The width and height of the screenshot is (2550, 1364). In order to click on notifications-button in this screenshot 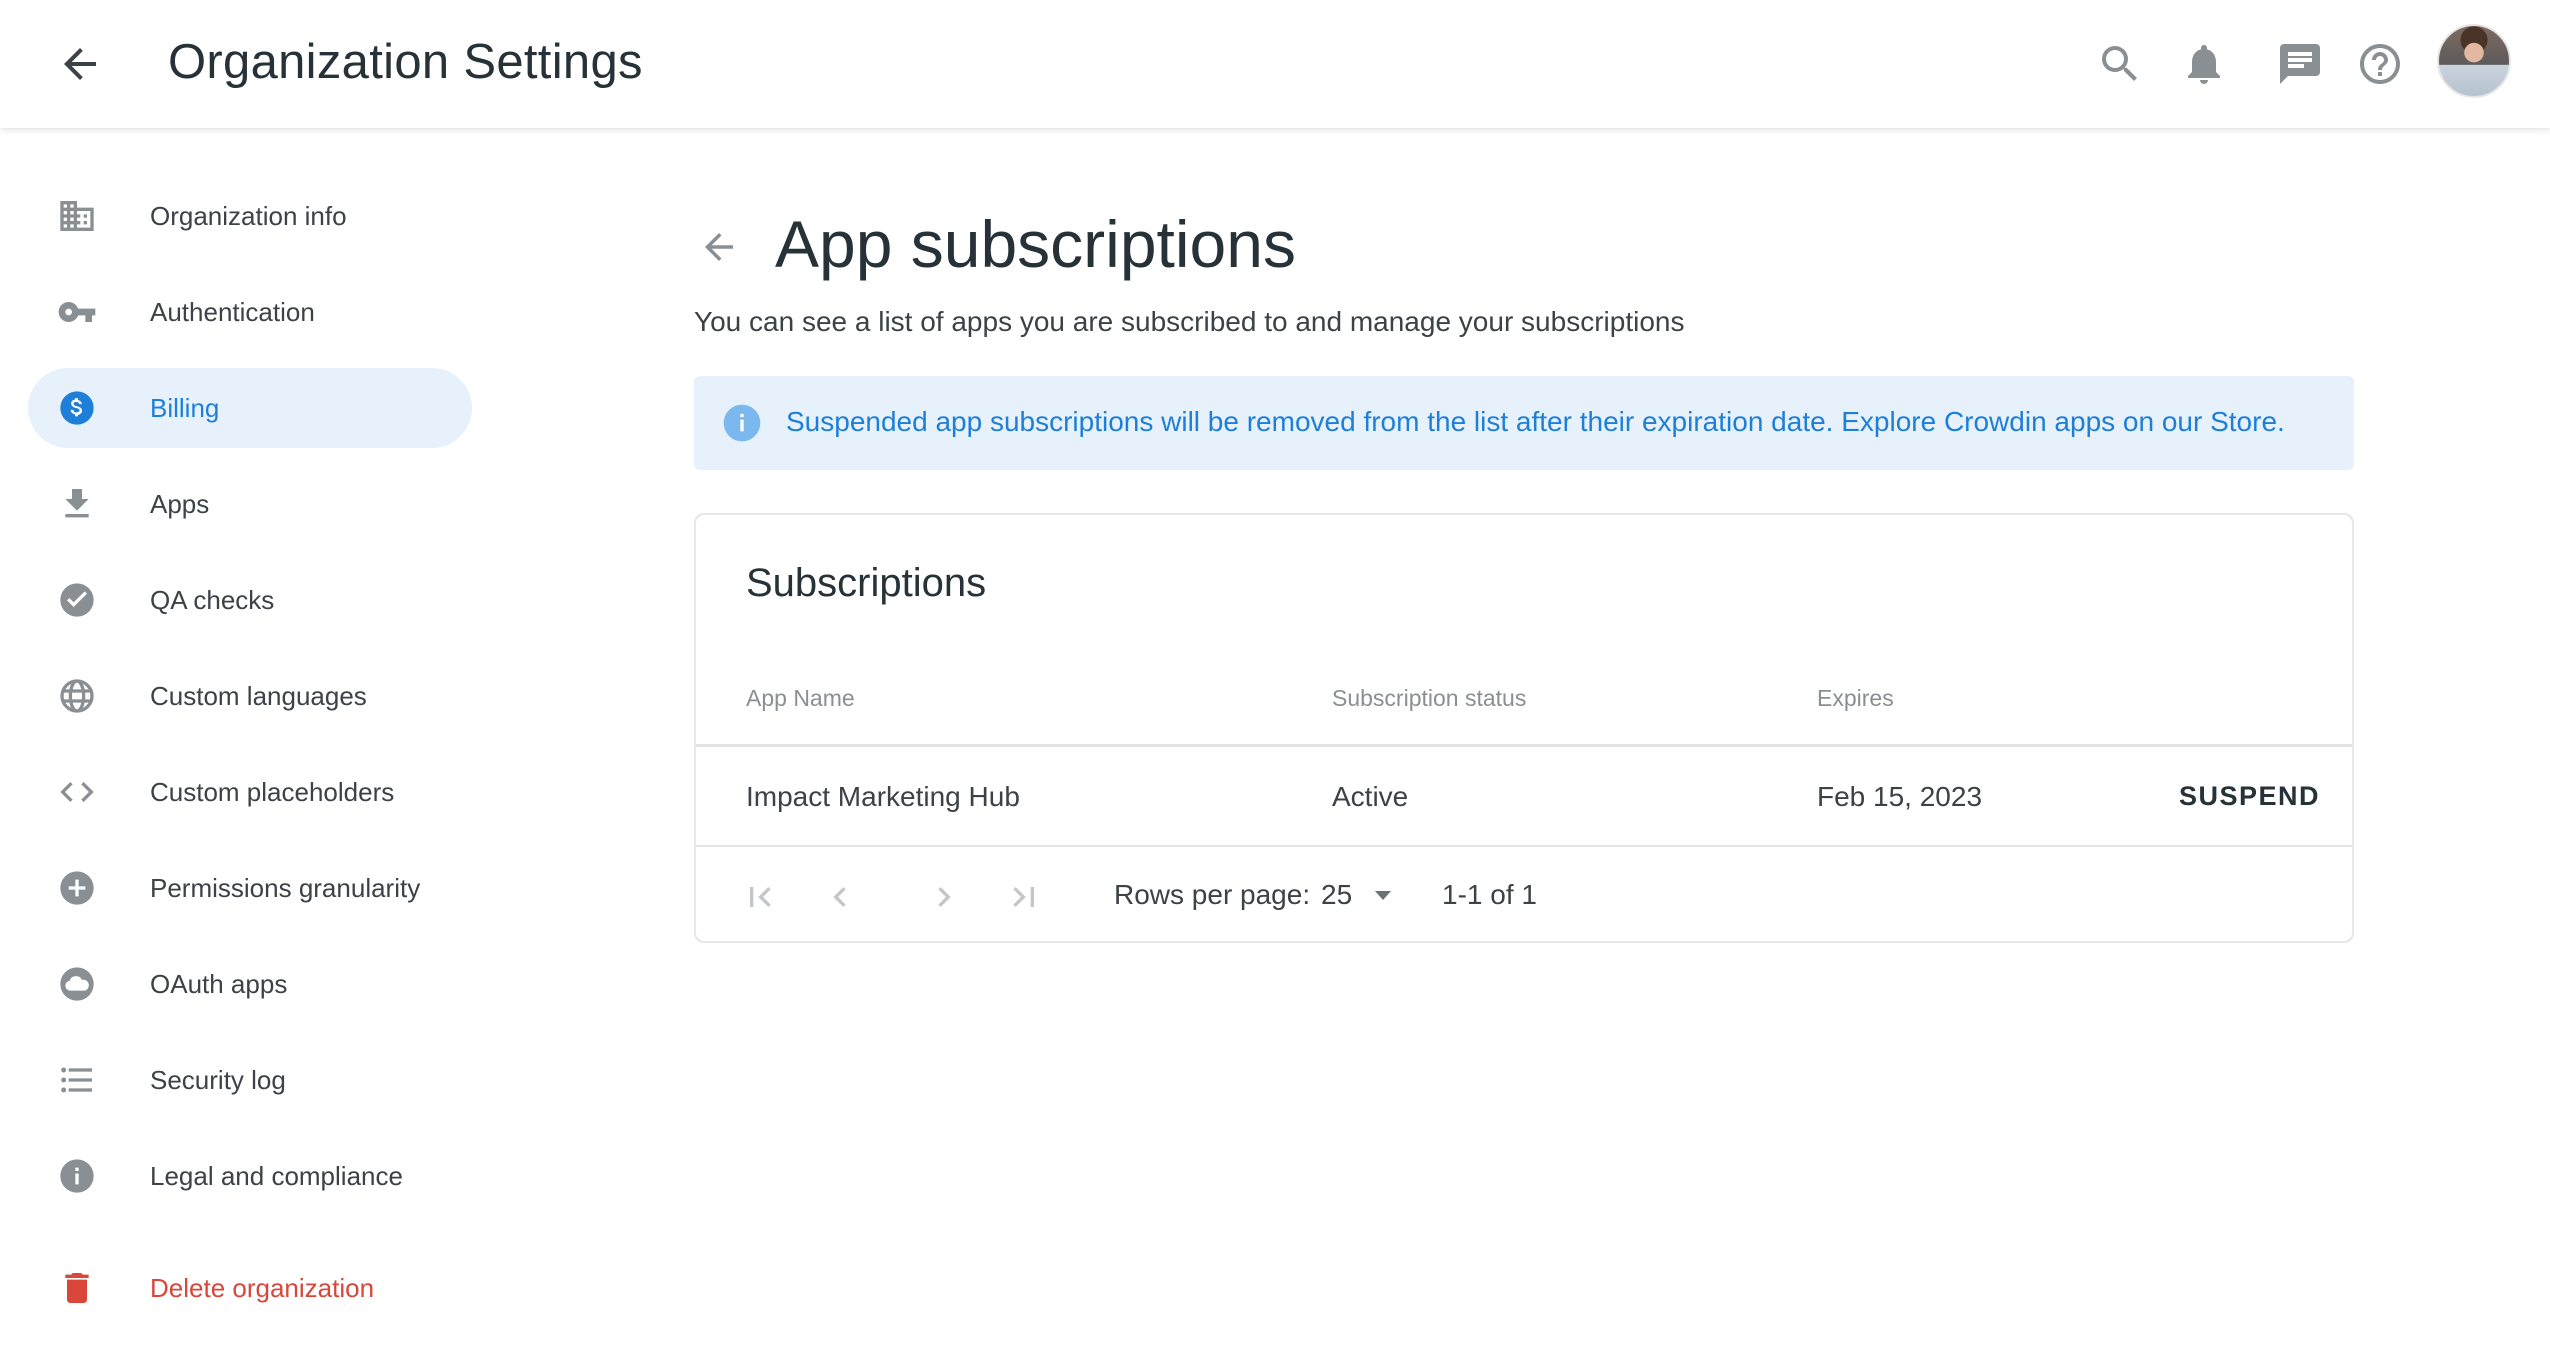, I will do `click(2204, 64)`.